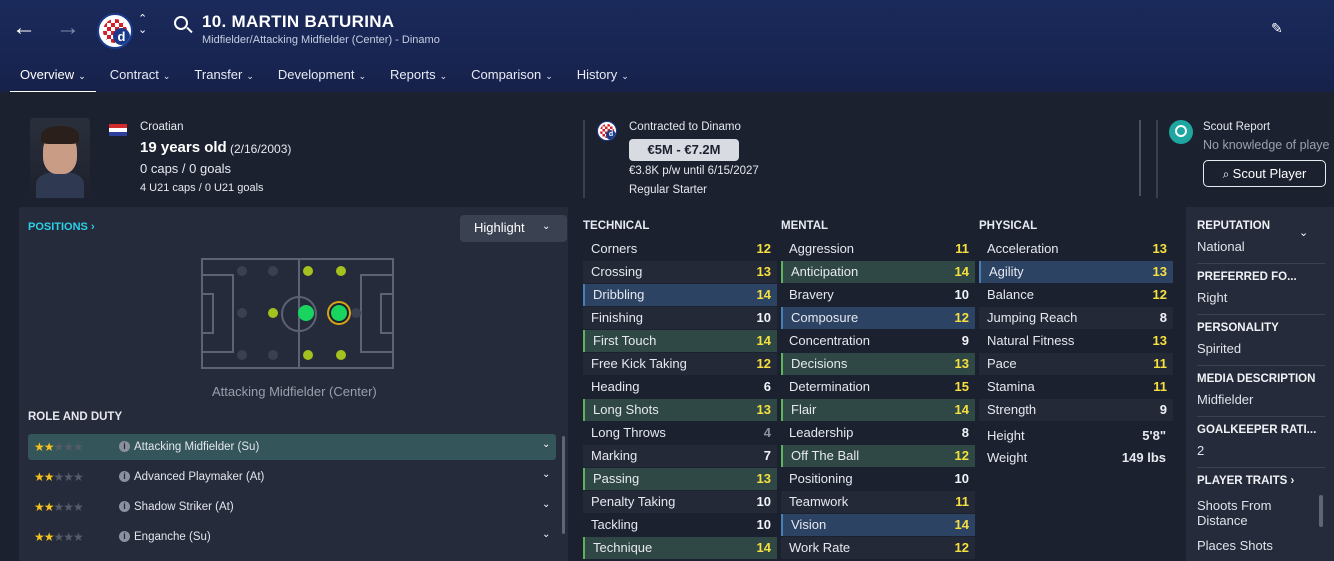 The height and width of the screenshot is (561, 1334). I want to click on player-traits-link: PLAYER TRAITS ›, so click(1245, 481).